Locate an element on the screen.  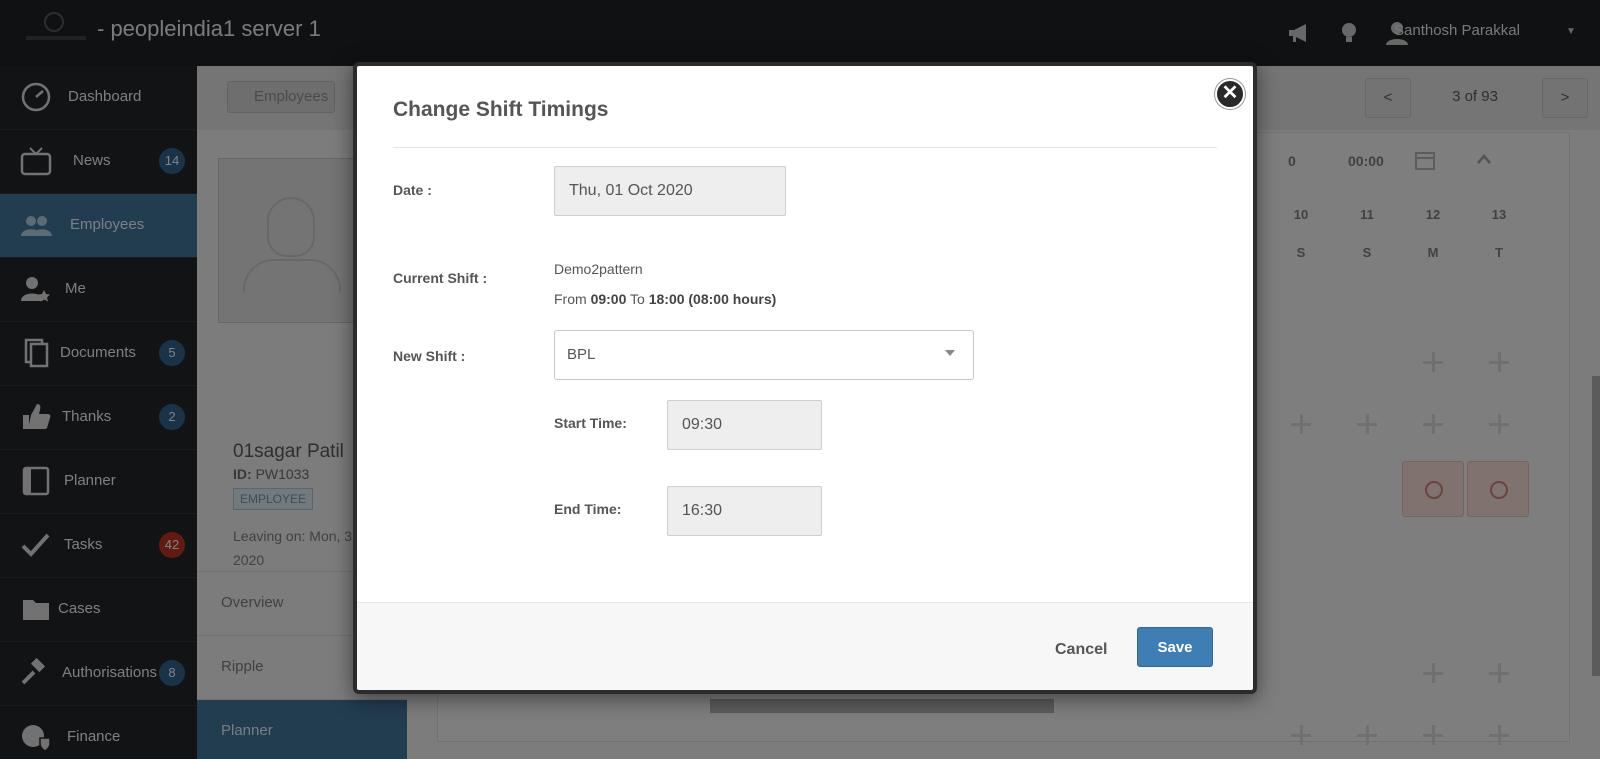
current-shift-name: Demo2pattern is located at coordinates (598, 269).